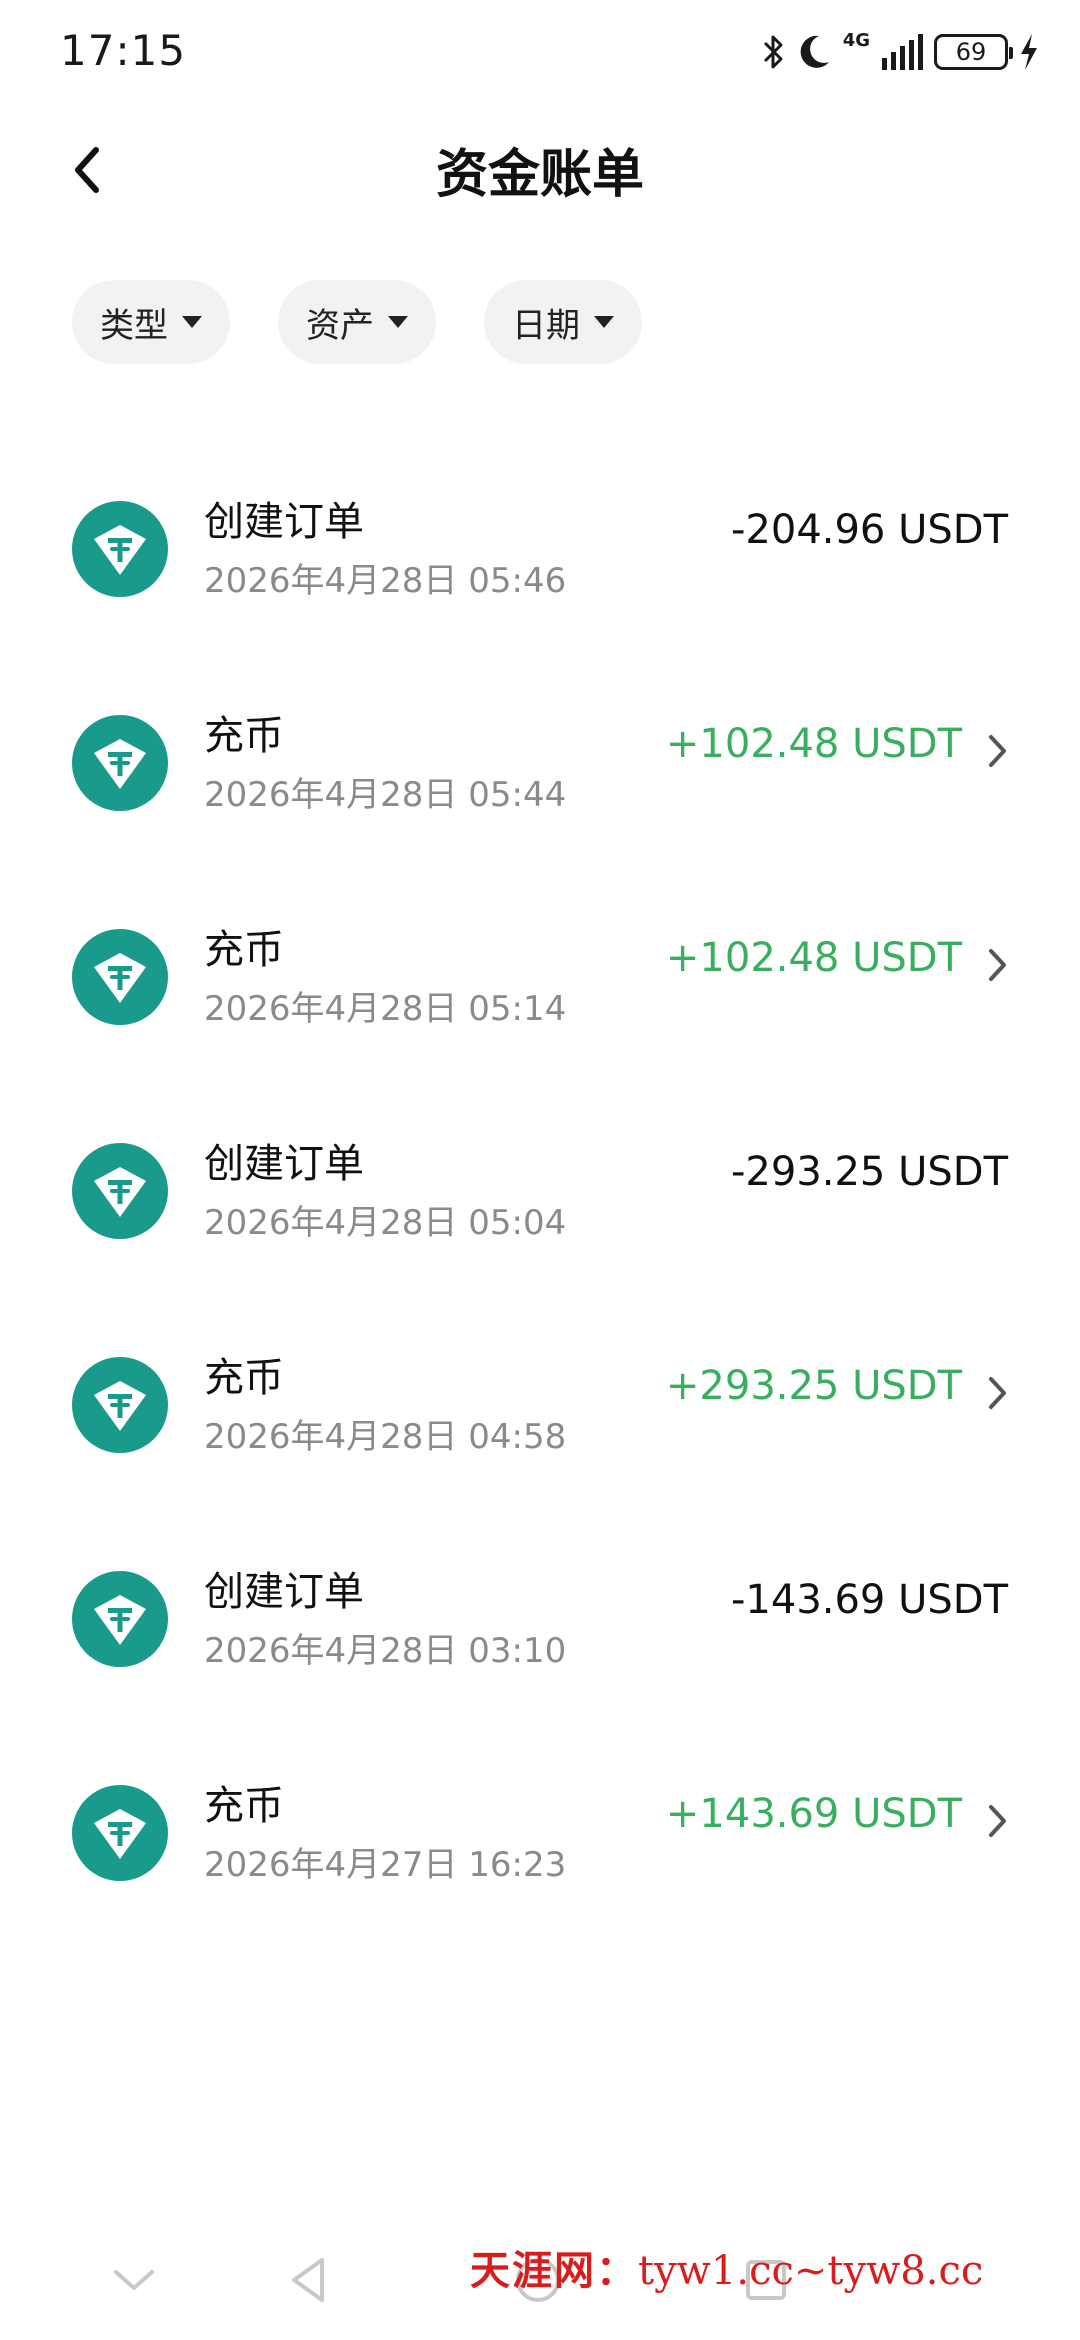  What do you see at coordinates (385, 1437) in the screenshot?
I see `transaction-time: 2026年4月28日 04:58` at bounding box center [385, 1437].